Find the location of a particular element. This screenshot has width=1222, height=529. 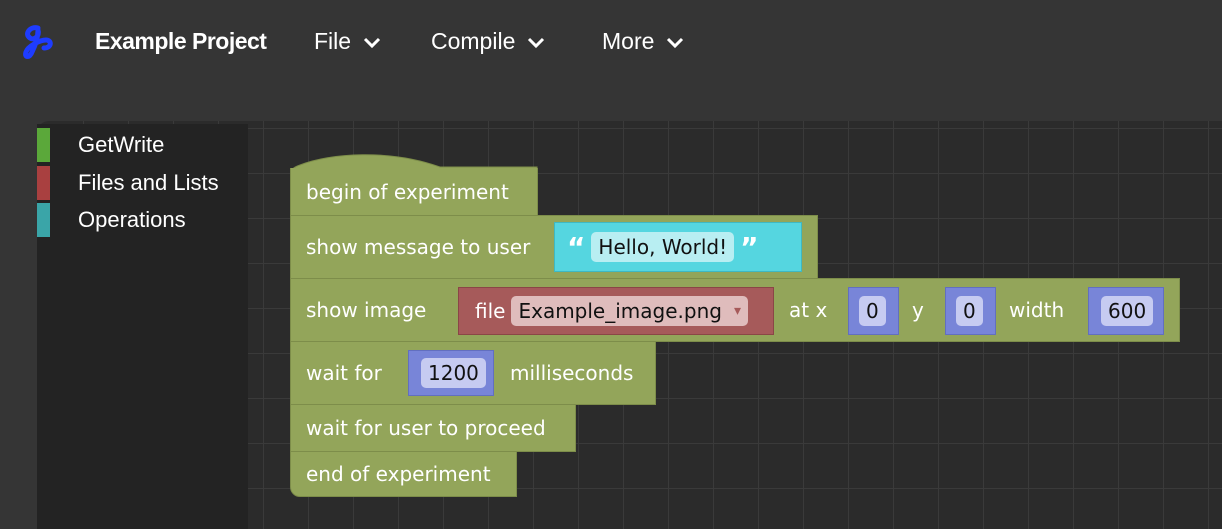

y-number-block: 0 is located at coordinates (970, 311).